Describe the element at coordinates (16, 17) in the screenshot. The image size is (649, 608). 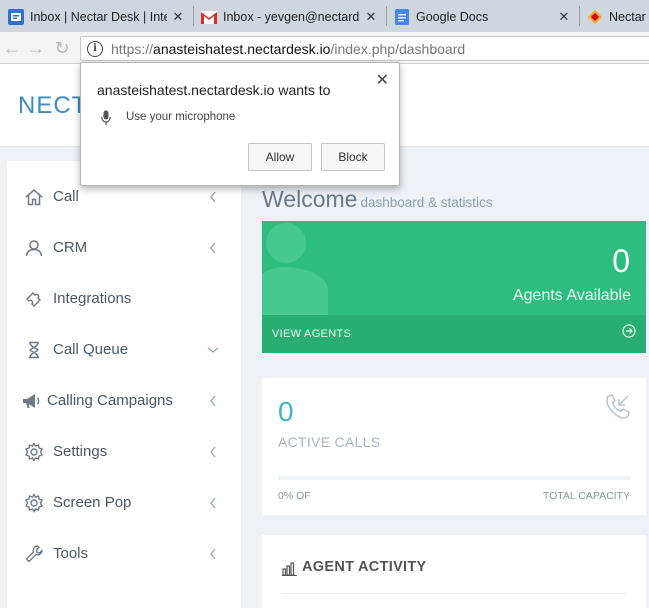
I see `nectar-helpdesk-icon` at that location.